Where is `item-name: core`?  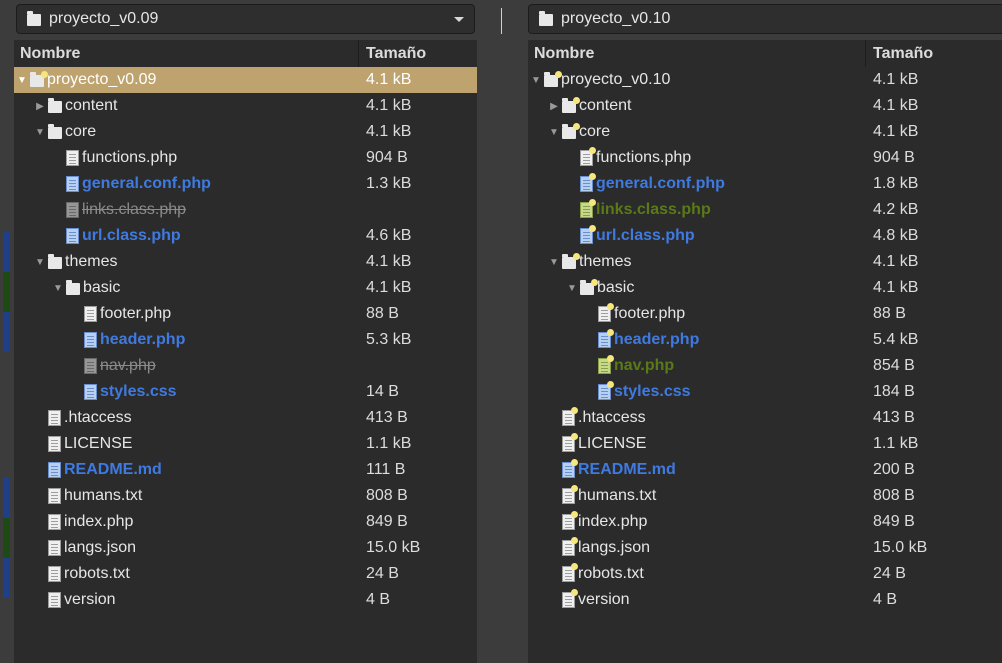 item-name: core is located at coordinates (81, 131).